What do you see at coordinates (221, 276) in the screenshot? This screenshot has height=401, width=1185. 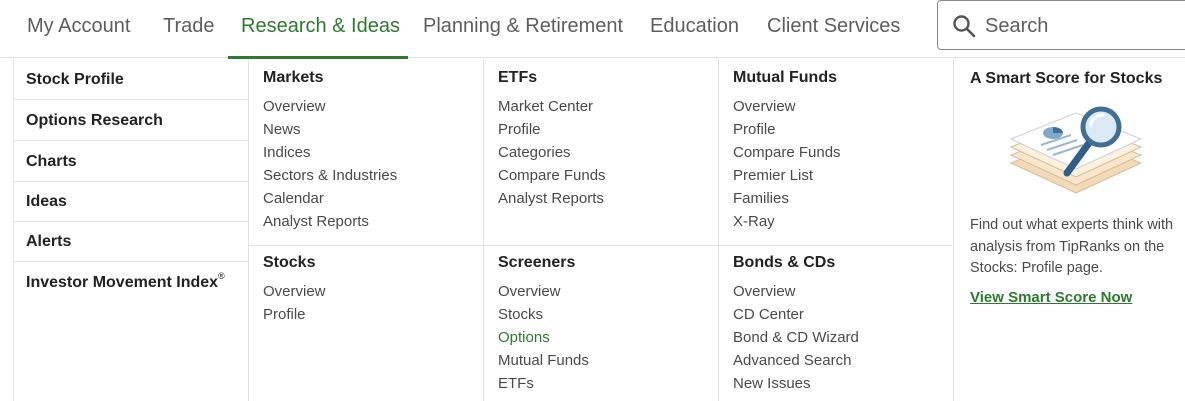 I see `registered-mark: ®` at bounding box center [221, 276].